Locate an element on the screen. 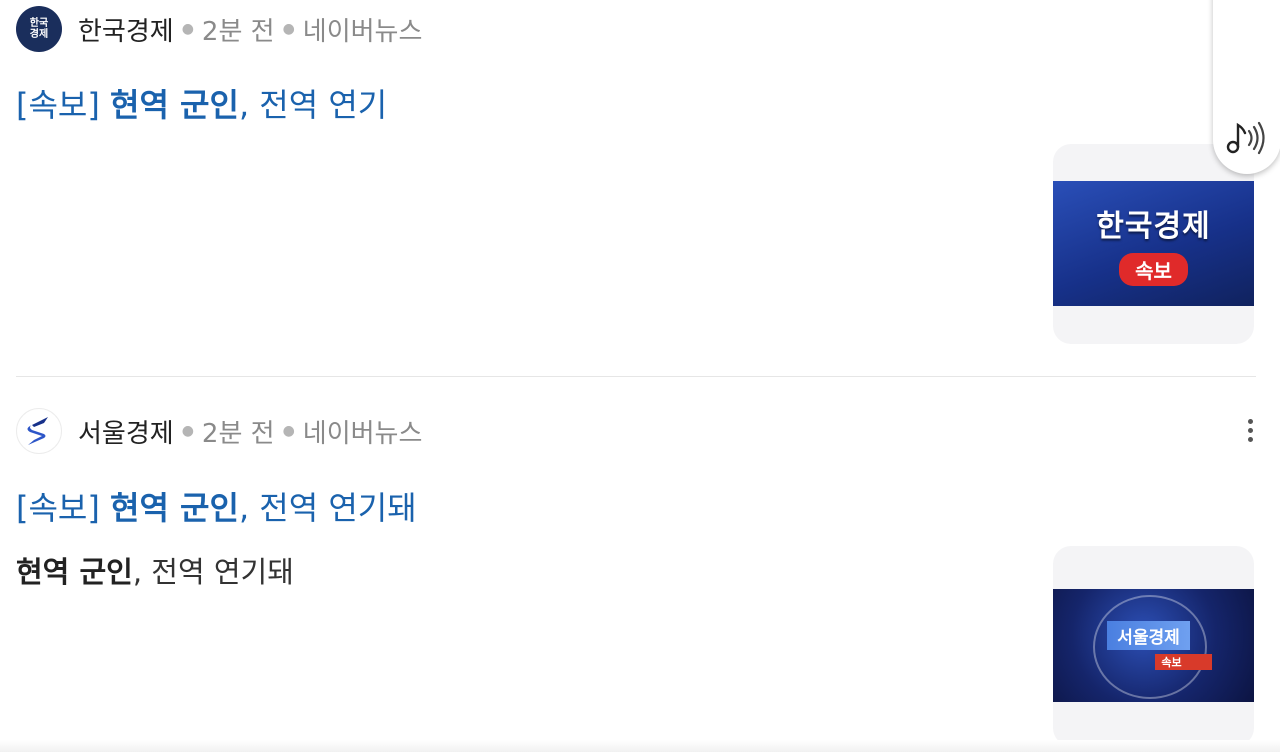  thumbnail-title: 서울경제 is located at coordinates (1148, 635).